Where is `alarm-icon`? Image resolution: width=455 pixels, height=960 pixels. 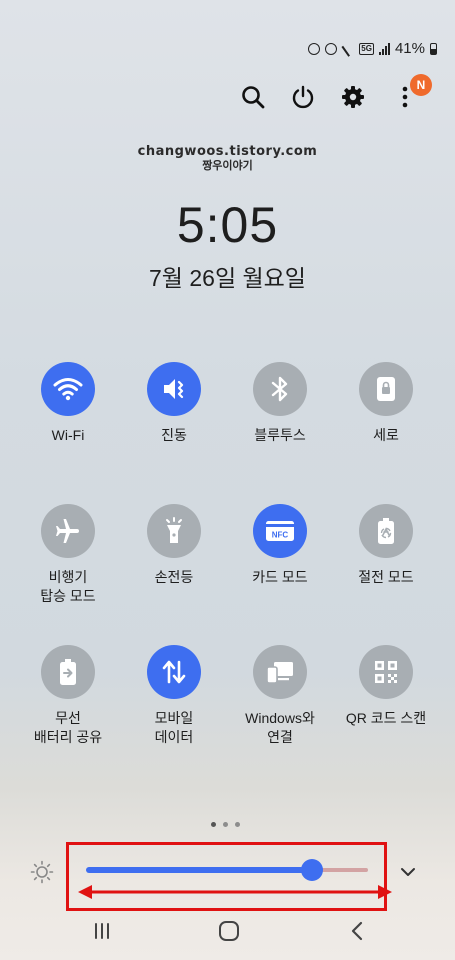 alarm-icon is located at coordinates (331, 48).